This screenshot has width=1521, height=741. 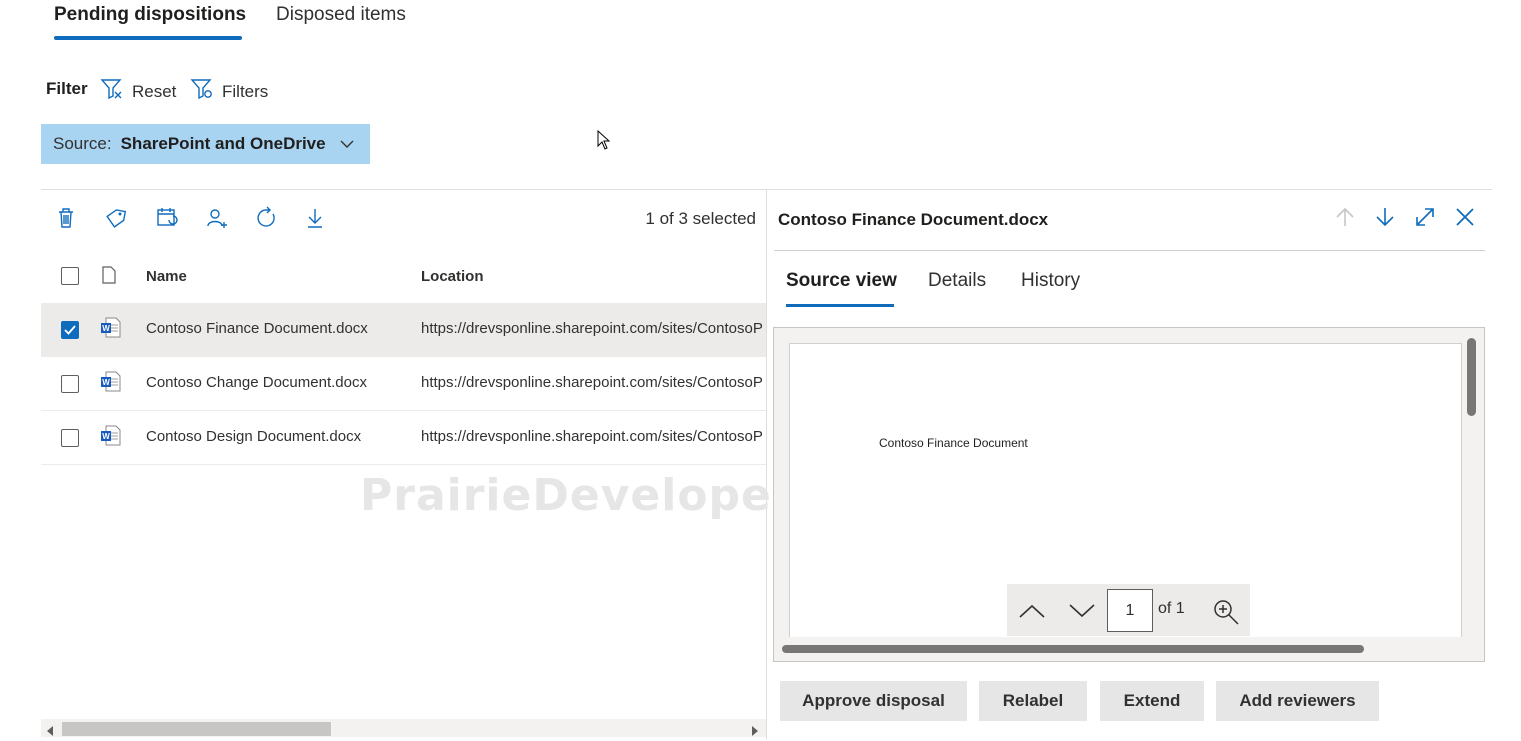 What do you see at coordinates (841, 281) in the screenshot?
I see `tab-source-view: Source view` at bounding box center [841, 281].